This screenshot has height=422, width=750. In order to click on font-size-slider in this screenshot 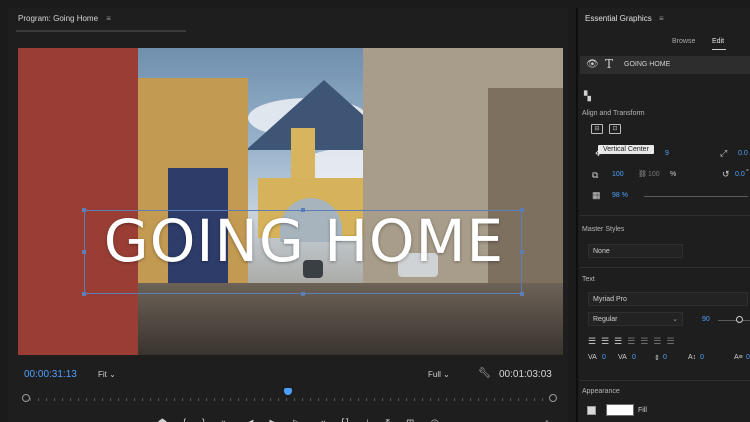, I will do `click(734, 320)`.